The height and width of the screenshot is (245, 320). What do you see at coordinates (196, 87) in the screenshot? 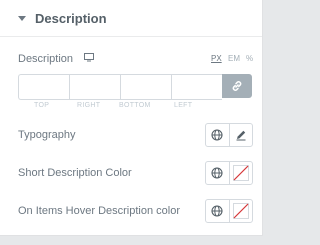
I see `dimension-left-input` at bounding box center [196, 87].